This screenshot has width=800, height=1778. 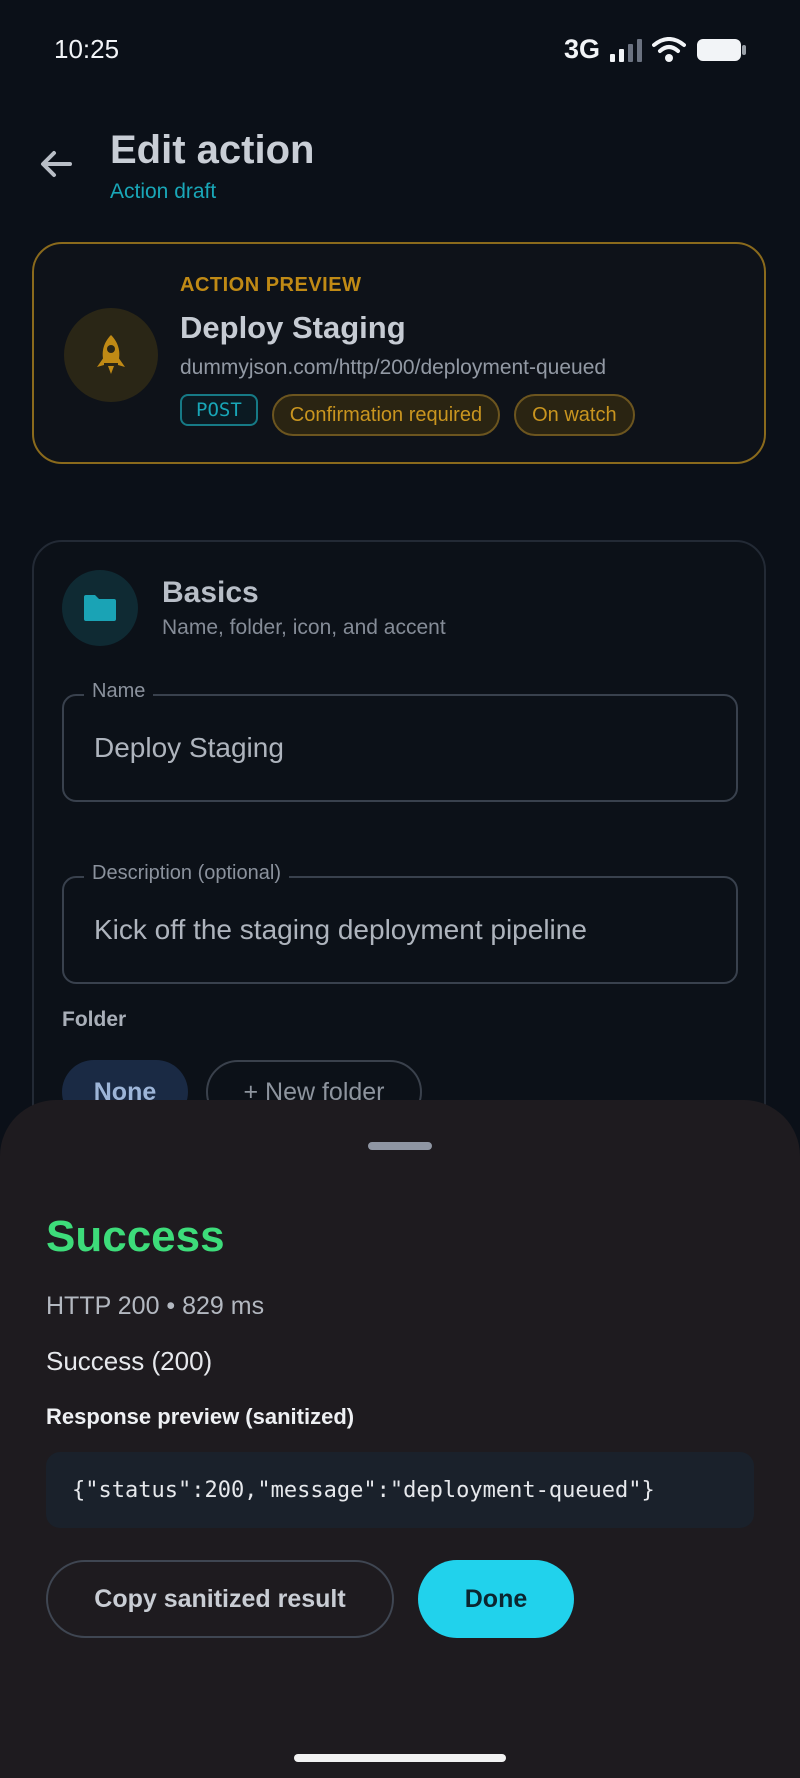 What do you see at coordinates (669, 49) in the screenshot?
I see `wifi-icon` at bounding box center [669, 49].